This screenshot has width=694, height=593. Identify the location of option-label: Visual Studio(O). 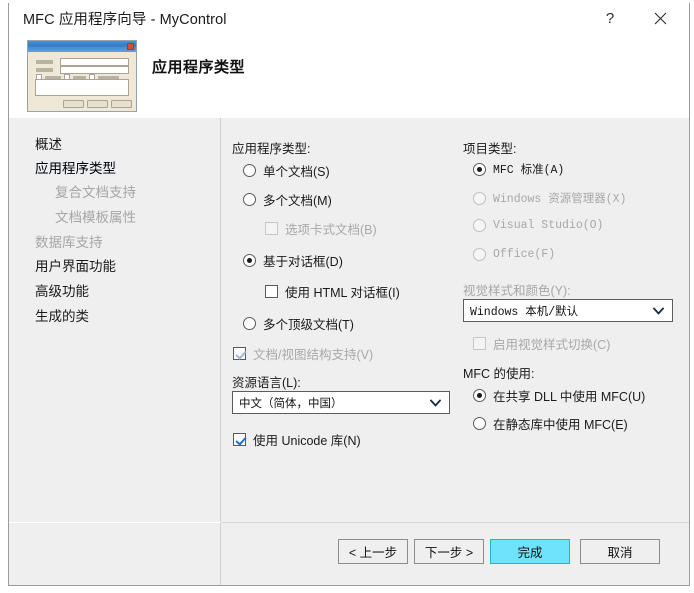
(548, 225).